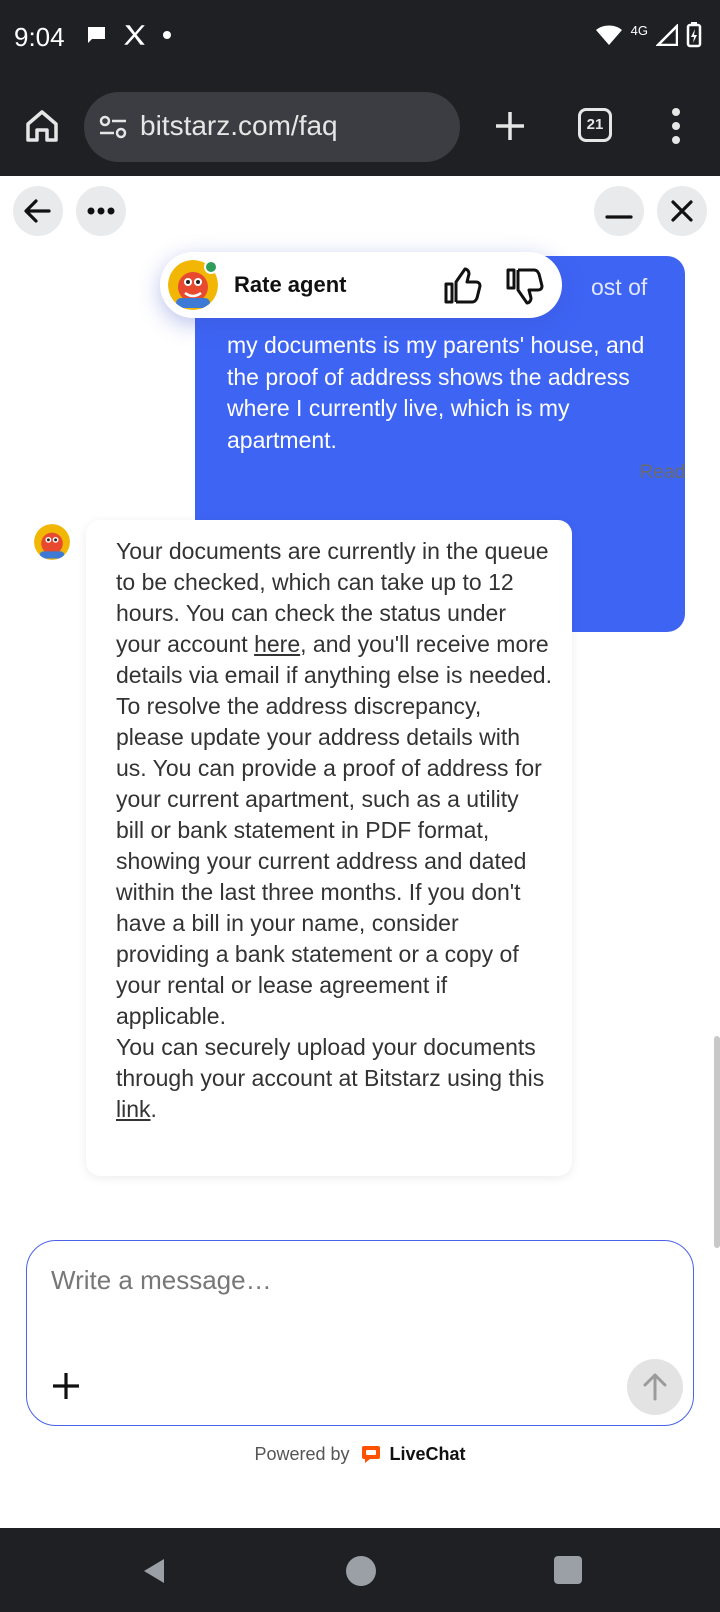 The width and height of the screenshot is (720, 1612). What do you see at coordinates (619, 287) in the screenshot?
I see `user-message-partial: ost of` at bounding box center [619, 287].